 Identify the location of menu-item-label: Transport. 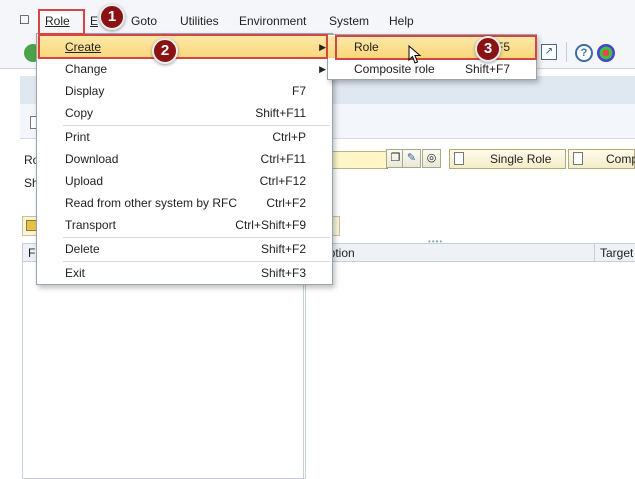
(90, 225).